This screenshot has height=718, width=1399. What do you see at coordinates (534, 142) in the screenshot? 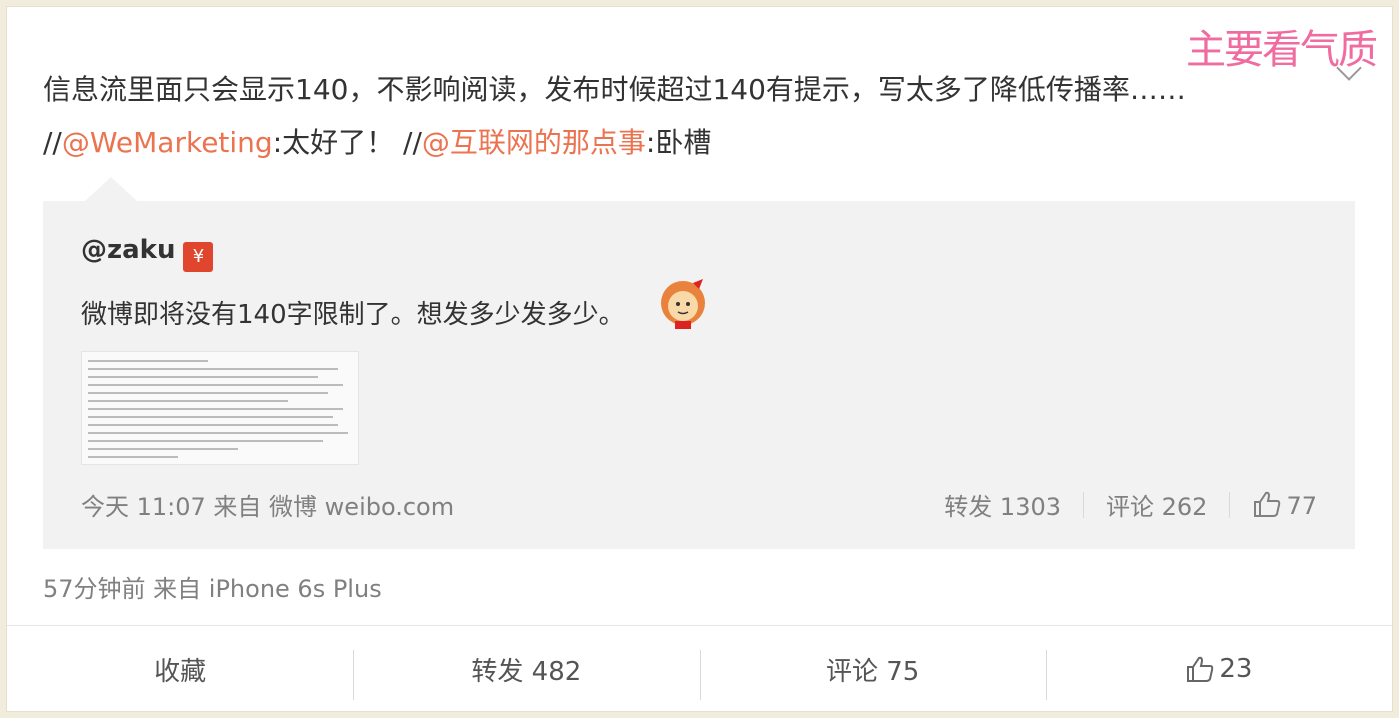
I see `mention-hulianwang: @互联网的那点事` at bounding box center [534, 142].